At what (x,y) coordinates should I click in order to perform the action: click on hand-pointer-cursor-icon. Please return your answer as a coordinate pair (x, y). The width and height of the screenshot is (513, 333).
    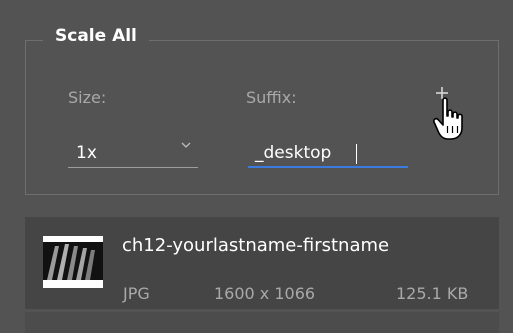
    Looking at the image, I should click on (448, 118).